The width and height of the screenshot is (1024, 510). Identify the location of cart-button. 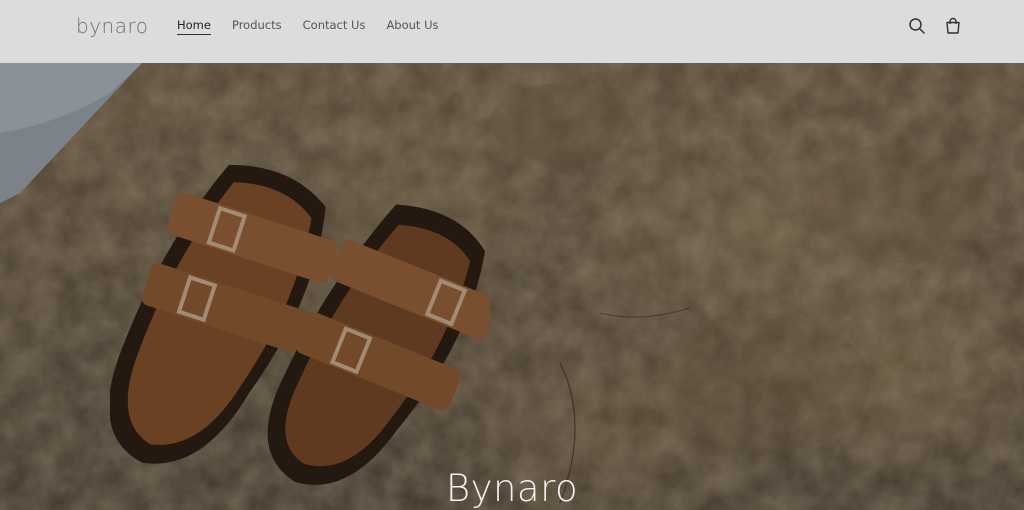
(953, 26).